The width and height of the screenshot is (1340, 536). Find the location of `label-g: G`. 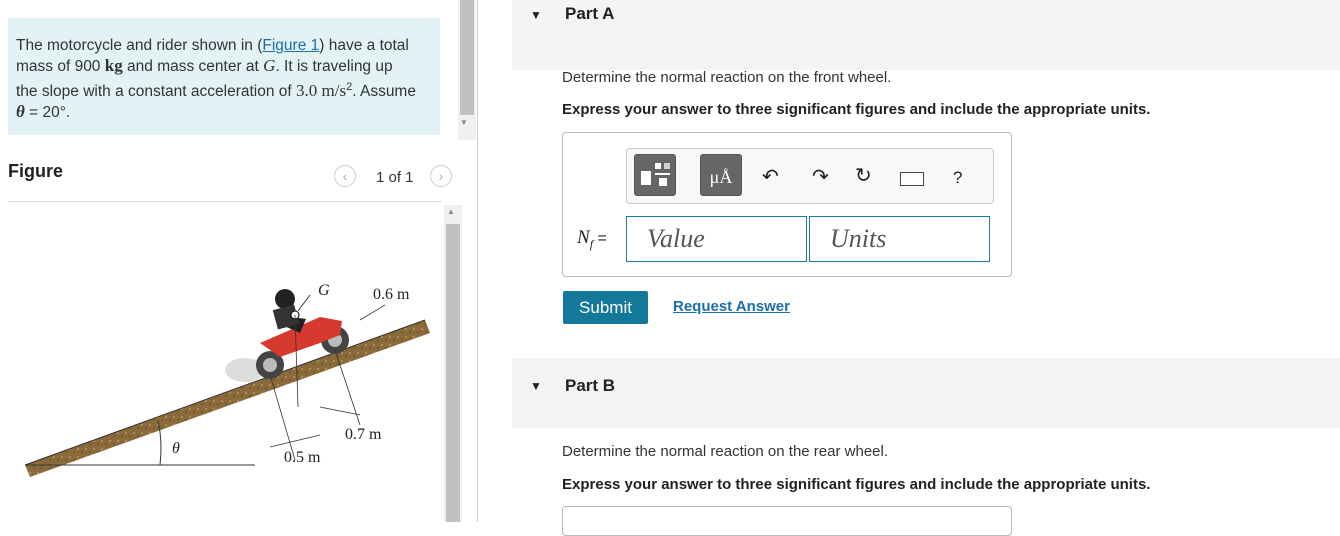

label-g: G is located at coordinates (324, 290).